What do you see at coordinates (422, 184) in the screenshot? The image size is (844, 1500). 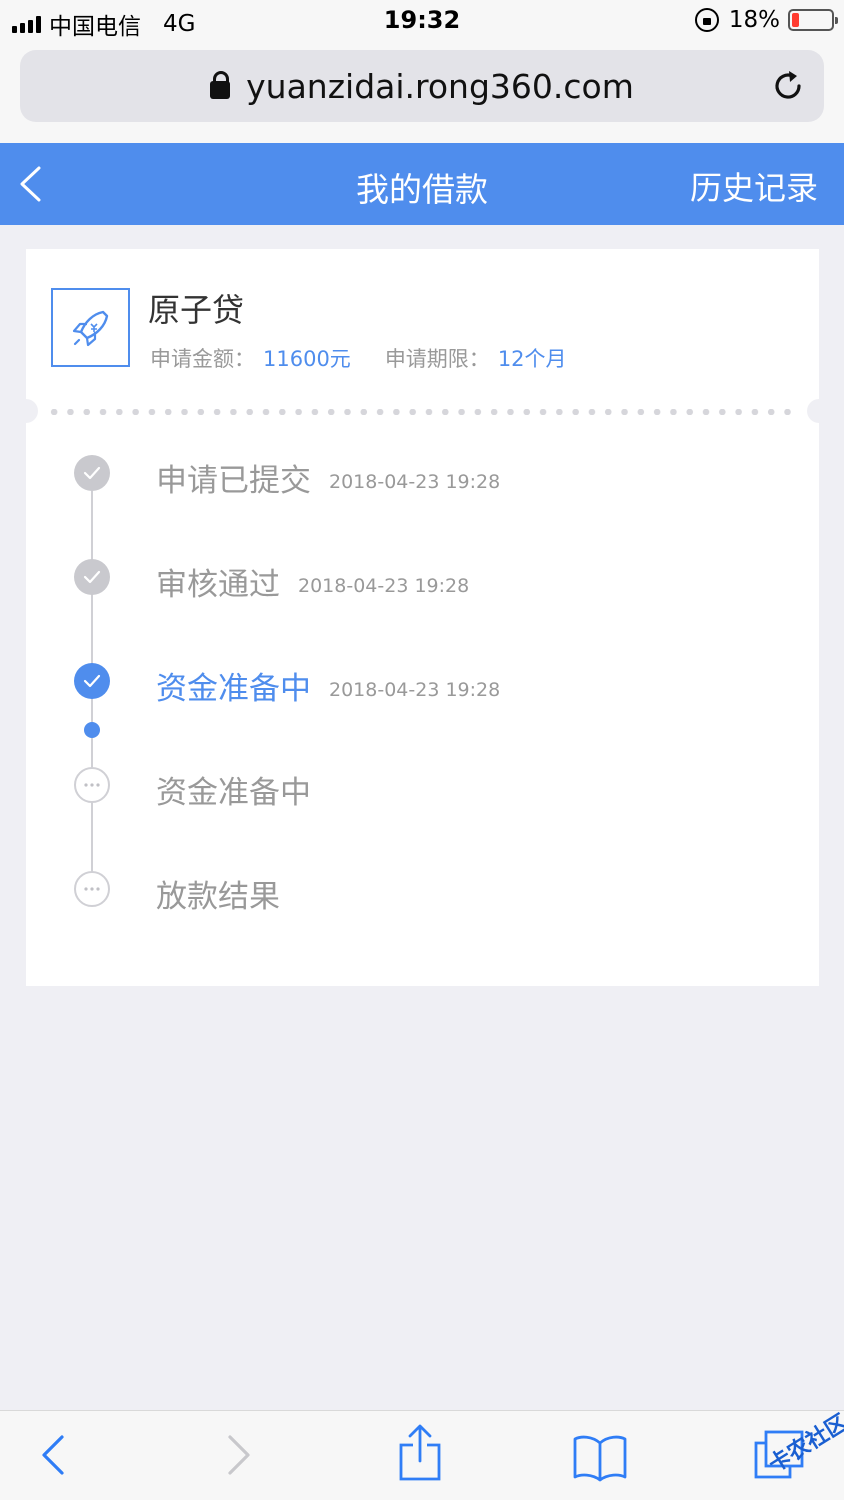 I see `app-header: 我的借款 历史记录` at bounding box center [422, 184].